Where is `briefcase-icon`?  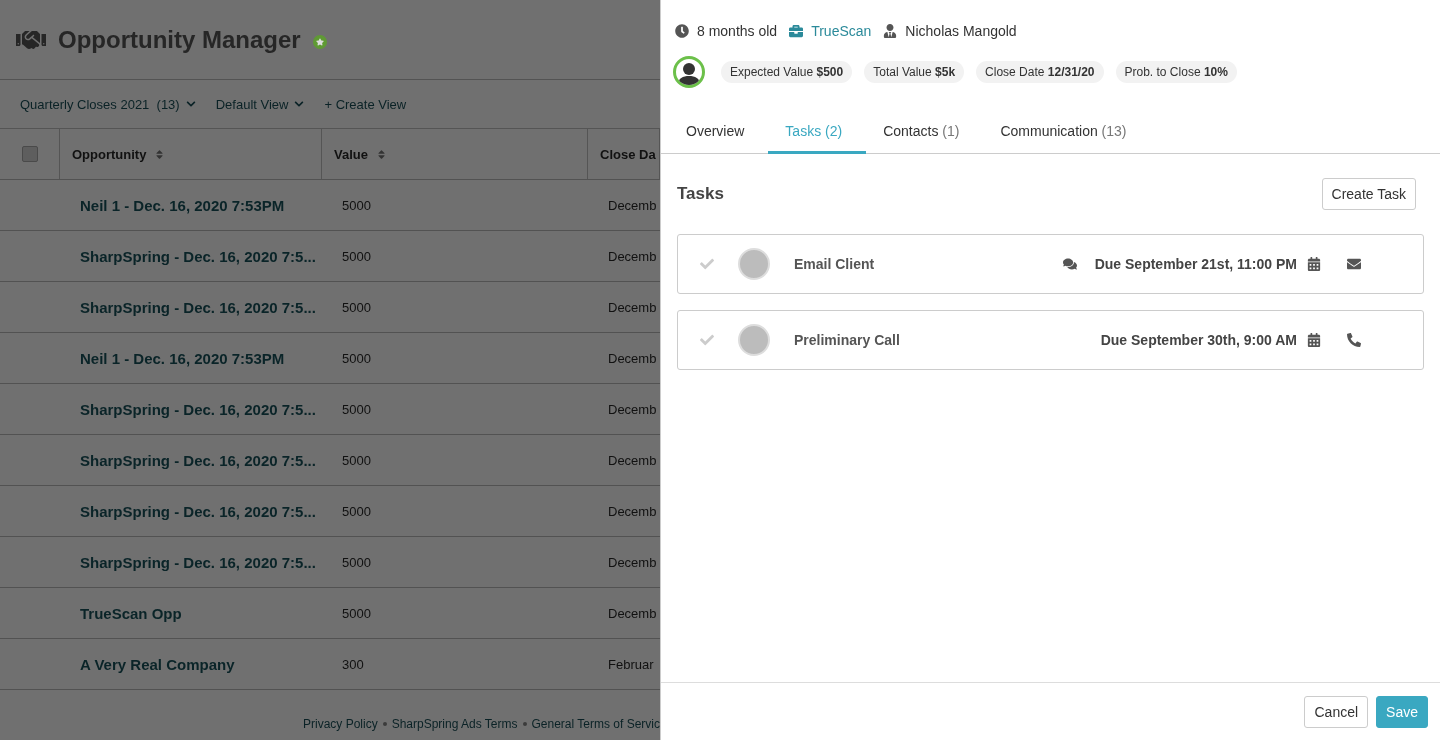
briefcase-icon is located at coordinates (796, 31).